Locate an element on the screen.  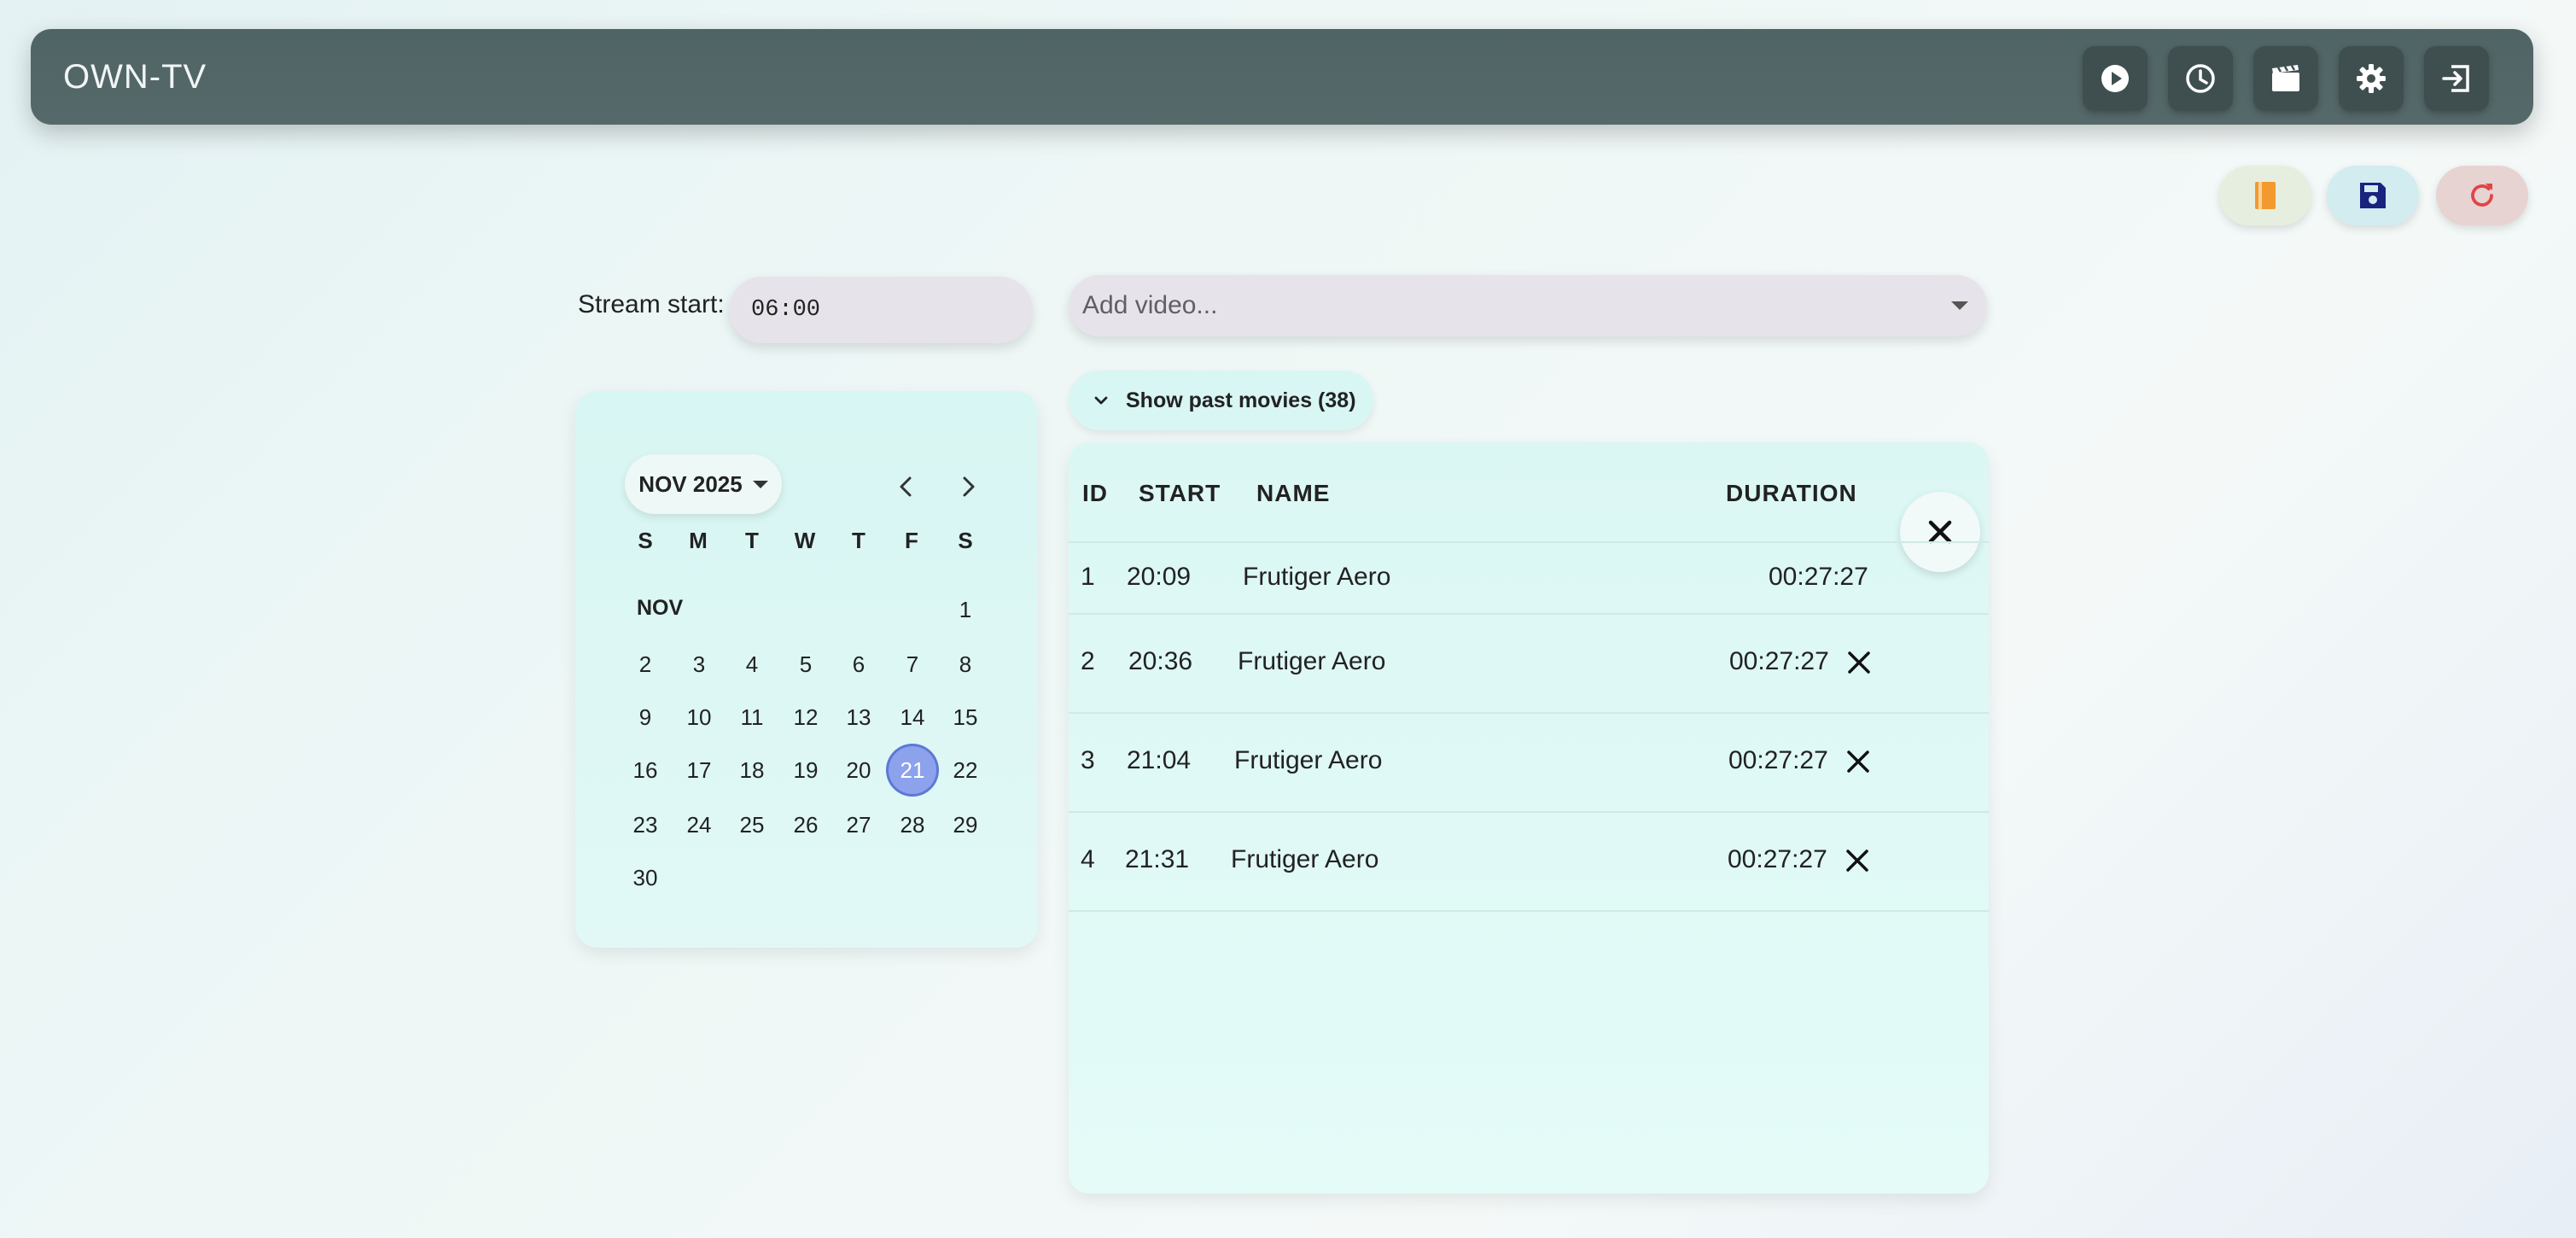
calendar-day: 12 is located at coordinates (806, 717).